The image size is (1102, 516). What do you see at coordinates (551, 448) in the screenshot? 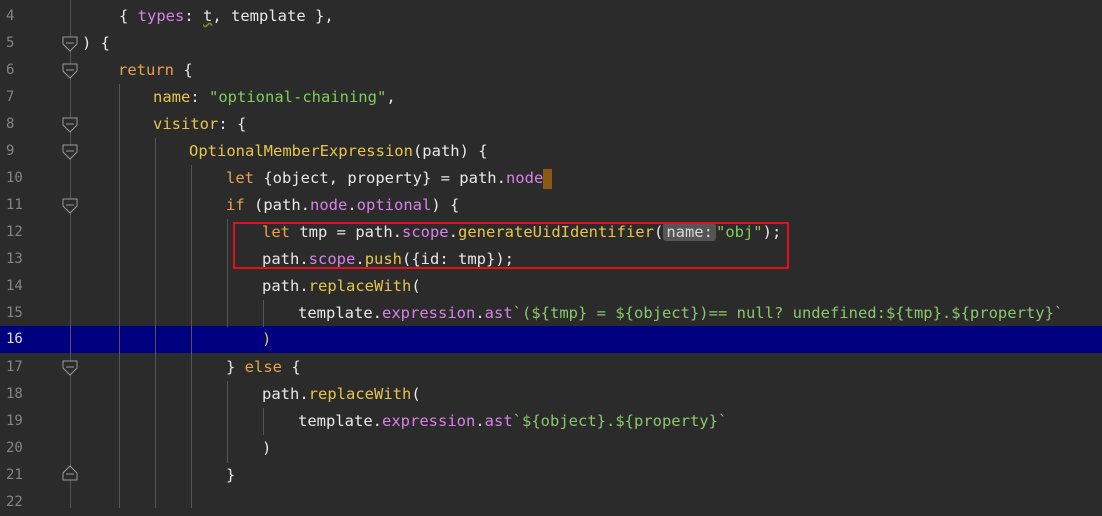
I see `code-line-20: 20 )` at bounding box center [551, 448].